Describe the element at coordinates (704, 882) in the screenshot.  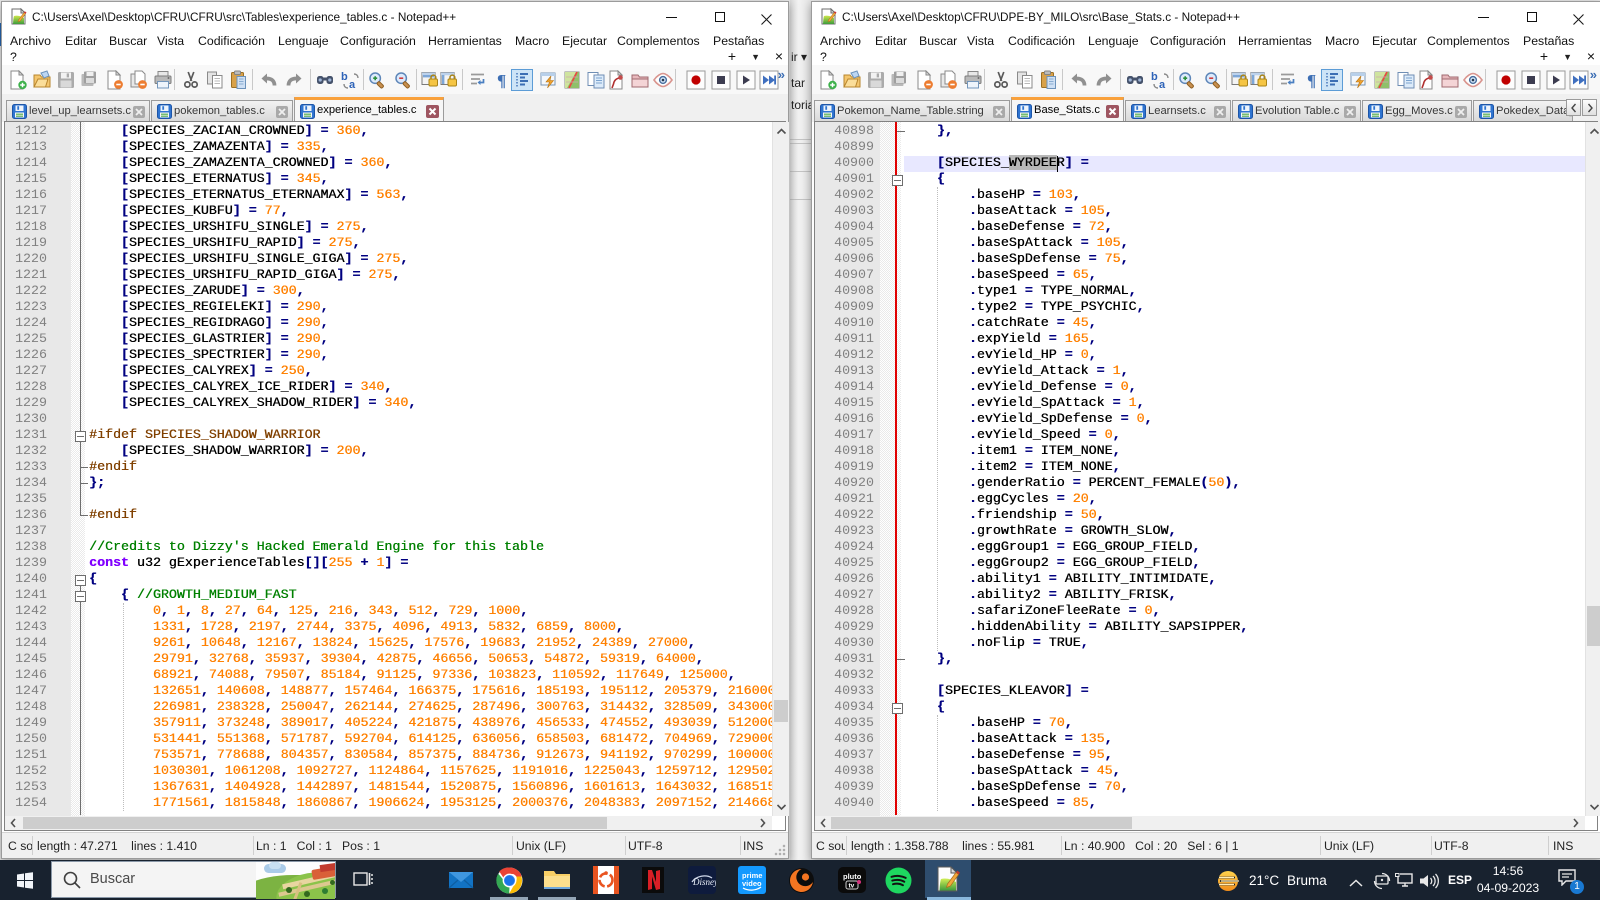
I see `svg-text: Disney+` at that location.